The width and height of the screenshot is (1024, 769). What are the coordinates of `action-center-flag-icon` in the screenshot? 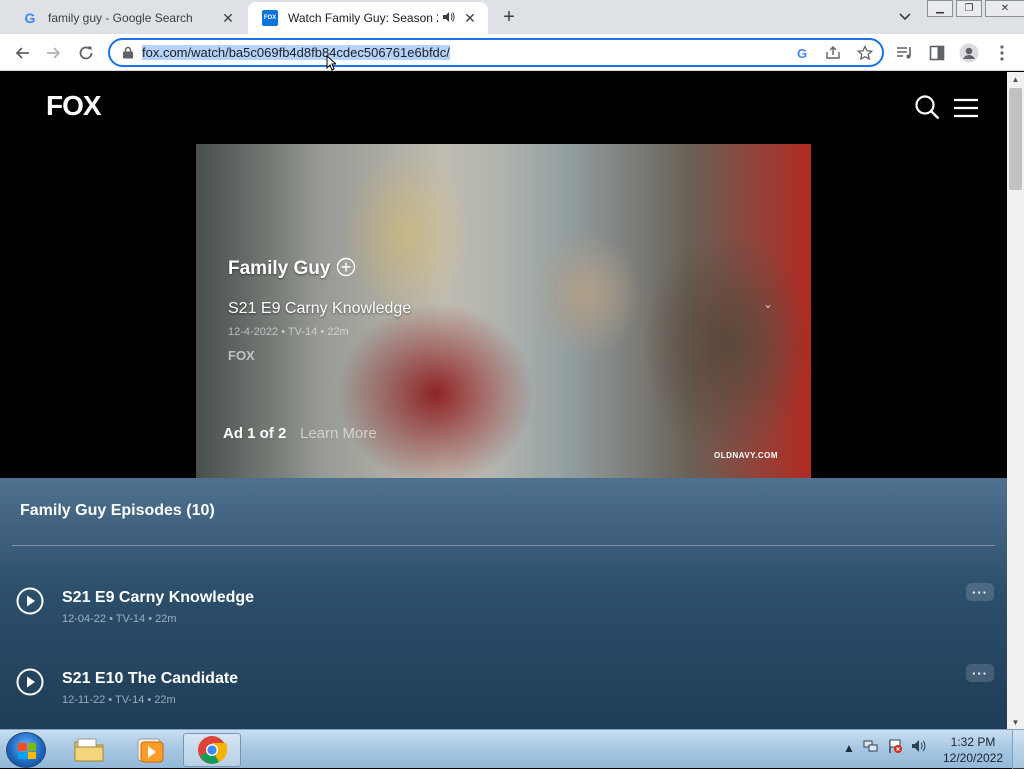 It's located at (895, 747).